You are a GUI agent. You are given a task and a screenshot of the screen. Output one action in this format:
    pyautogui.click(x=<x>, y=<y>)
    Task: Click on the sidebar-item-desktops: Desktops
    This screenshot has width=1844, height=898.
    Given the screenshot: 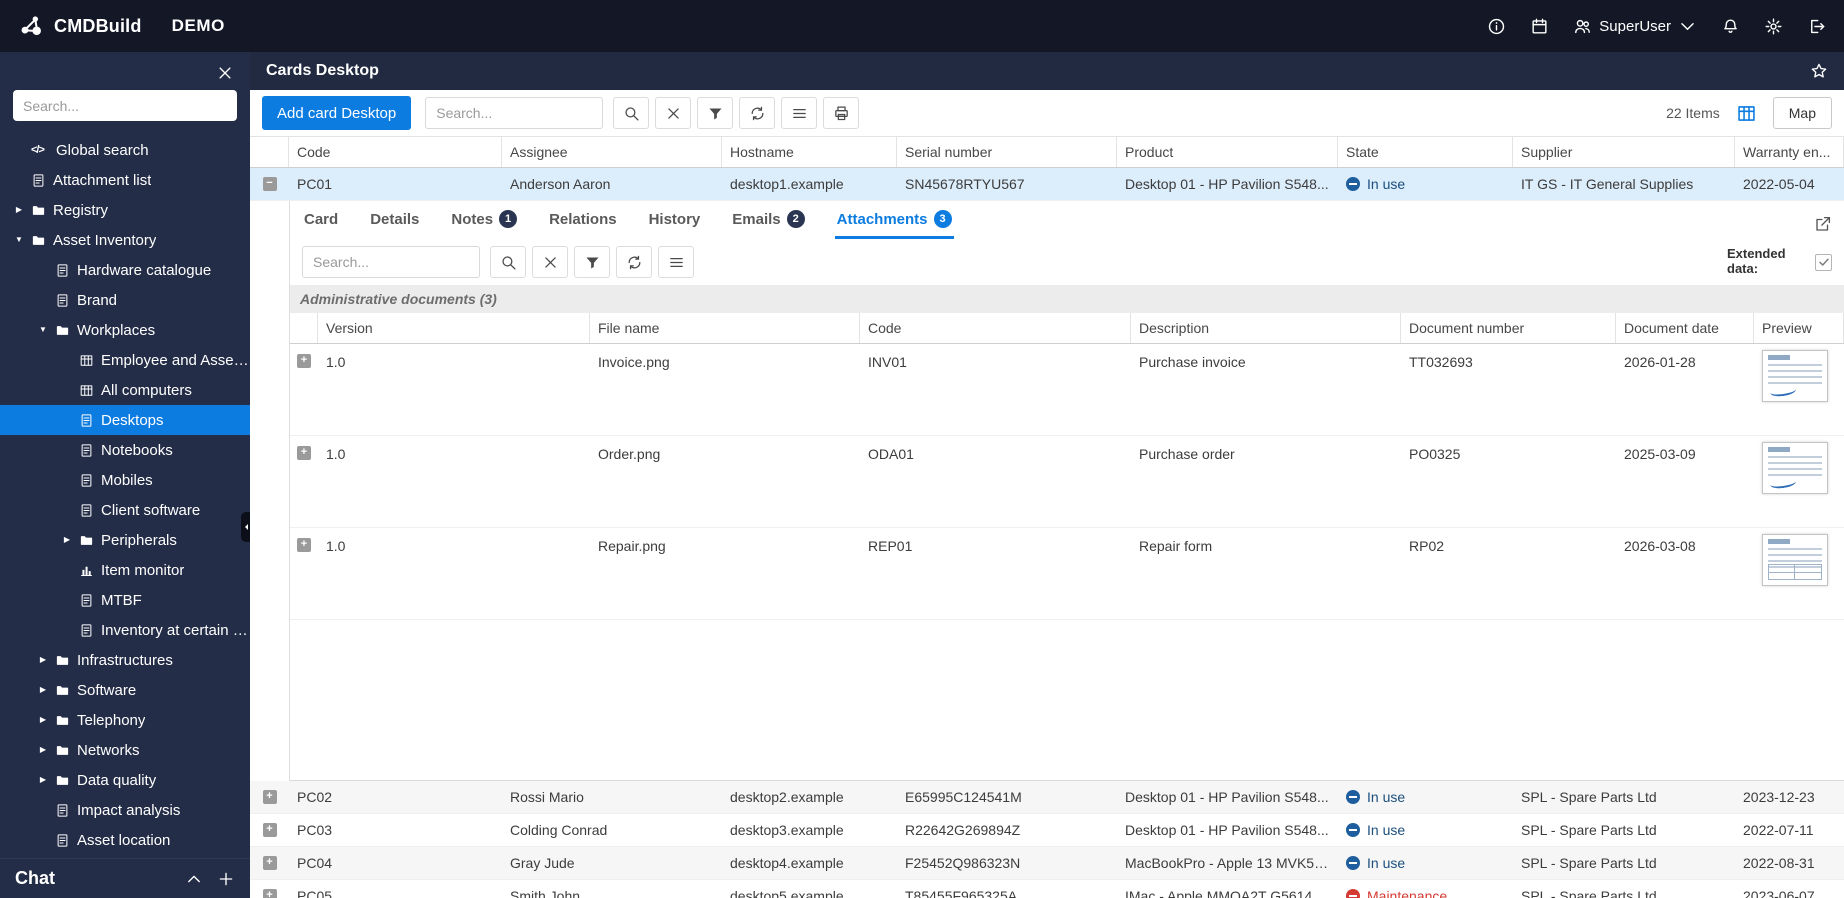 What is the action you would take?
    pyautogui.click(x=125, y=420)
    